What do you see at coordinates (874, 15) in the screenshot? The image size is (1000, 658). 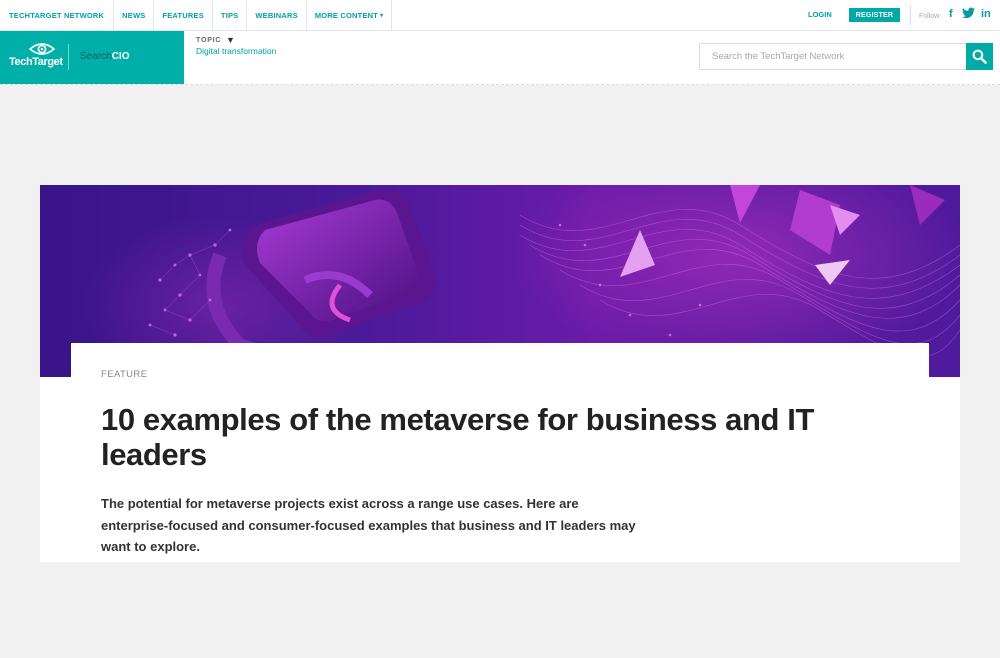 I see `register-button: REGISTER` at bounding box center [874, 15].